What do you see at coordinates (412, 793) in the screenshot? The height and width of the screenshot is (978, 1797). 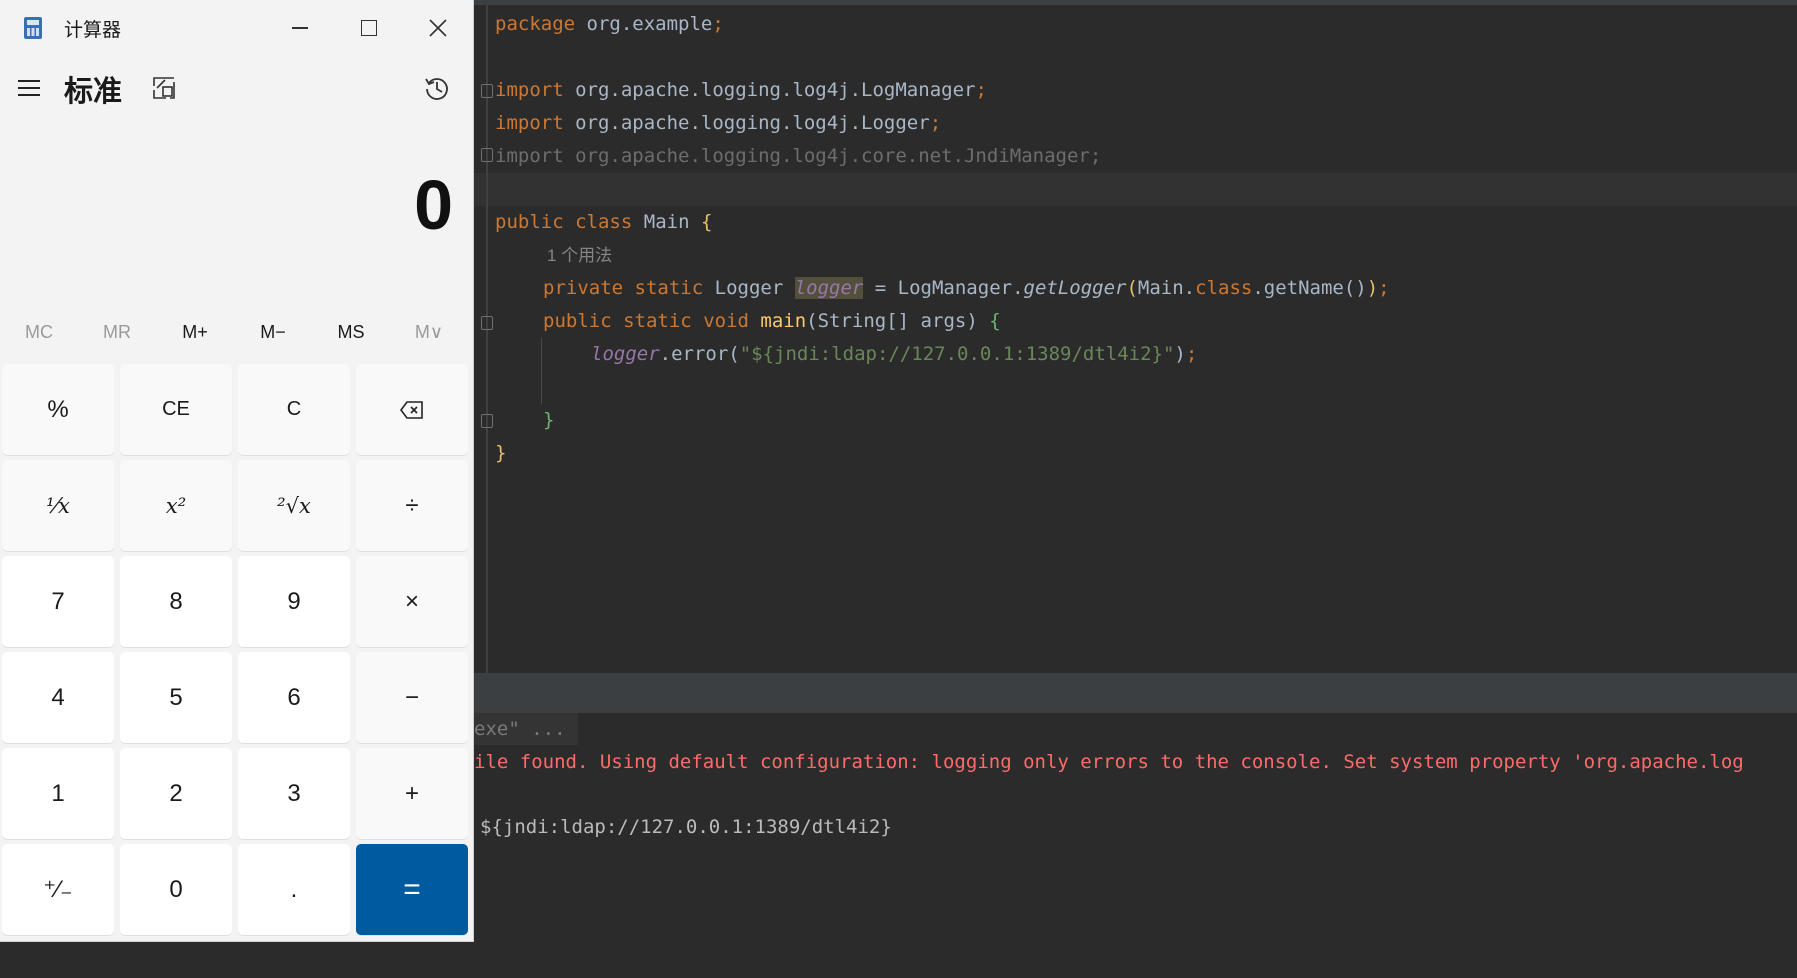 I see `add-button: +` at bounding box center [412, 793].